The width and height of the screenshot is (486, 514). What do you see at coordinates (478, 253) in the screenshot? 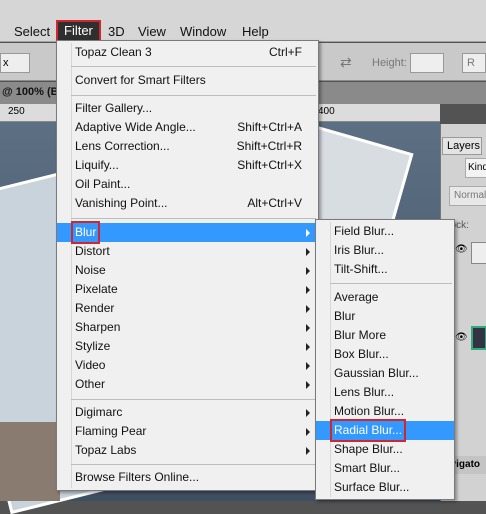
I see `layer-thumbnail` at bounding box center [478, 253].